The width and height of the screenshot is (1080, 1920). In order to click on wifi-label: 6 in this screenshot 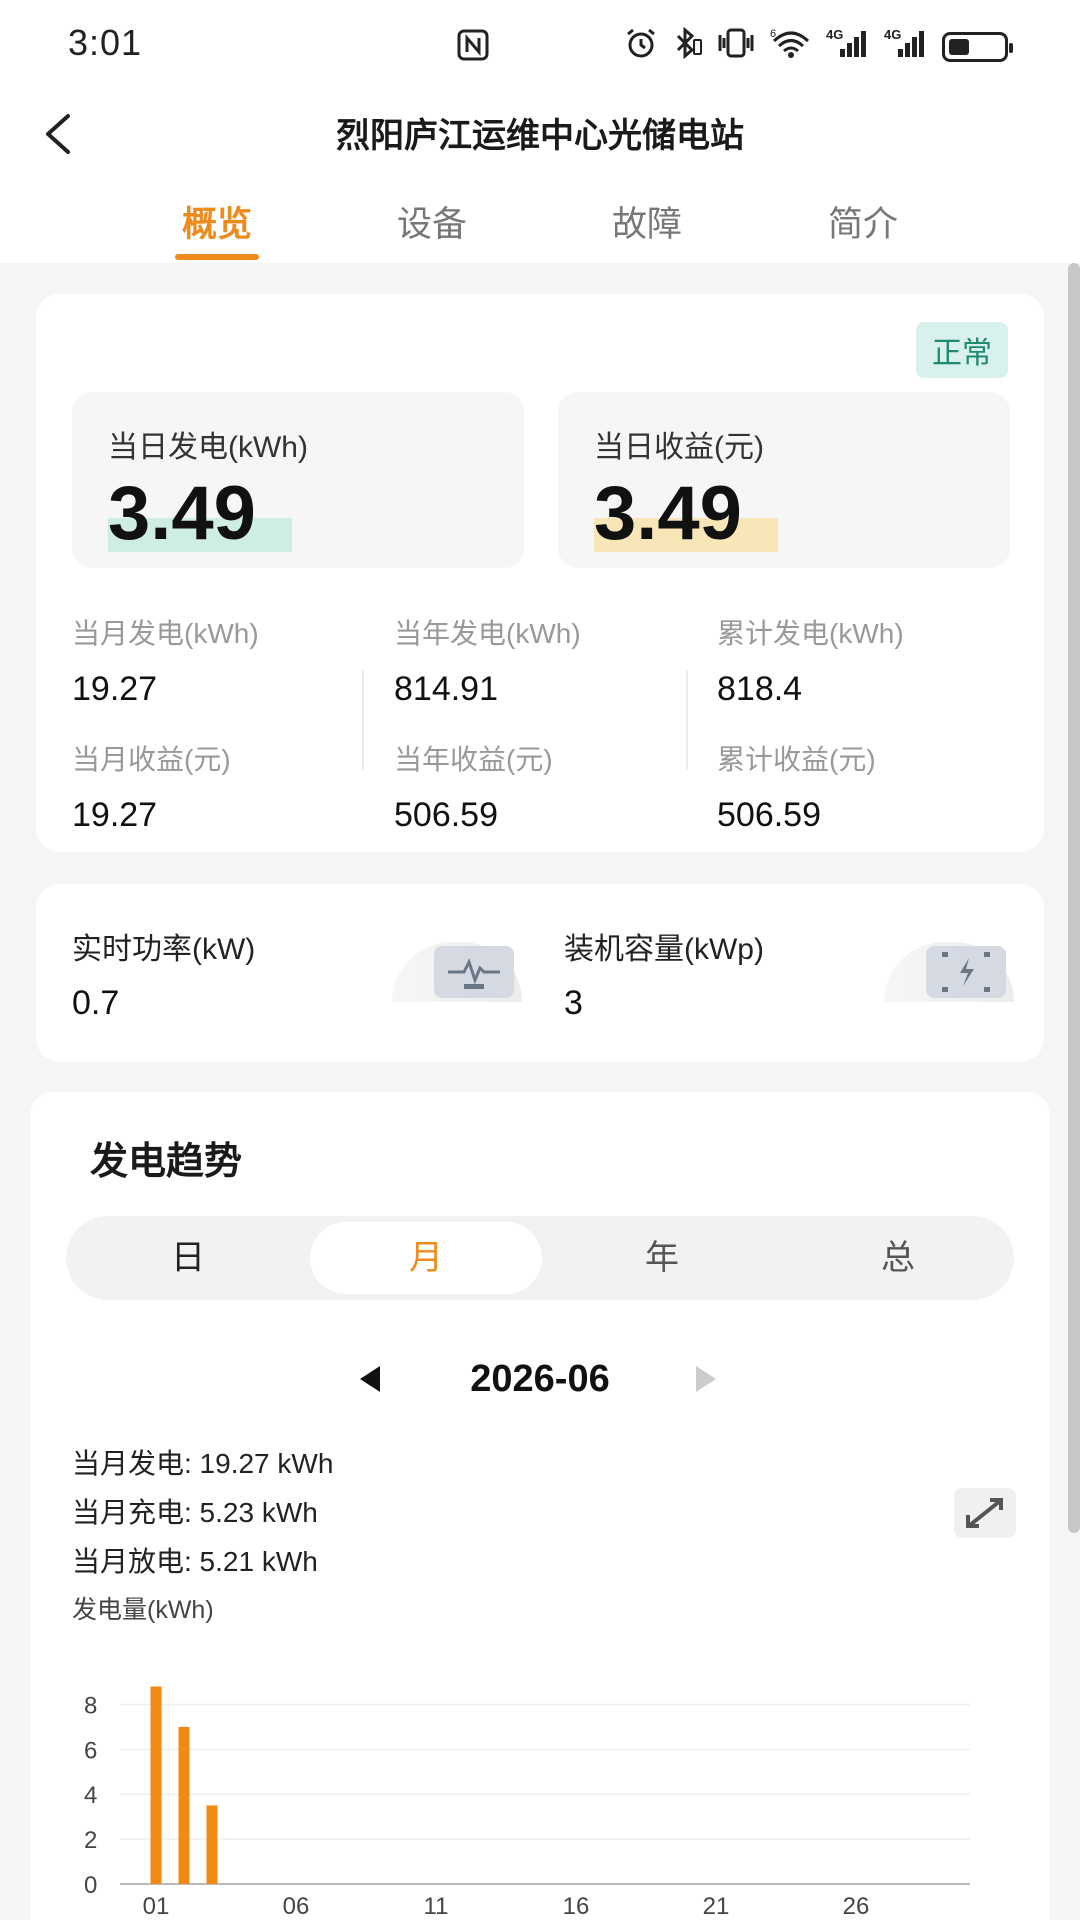, I will do `click(773, 34)`.